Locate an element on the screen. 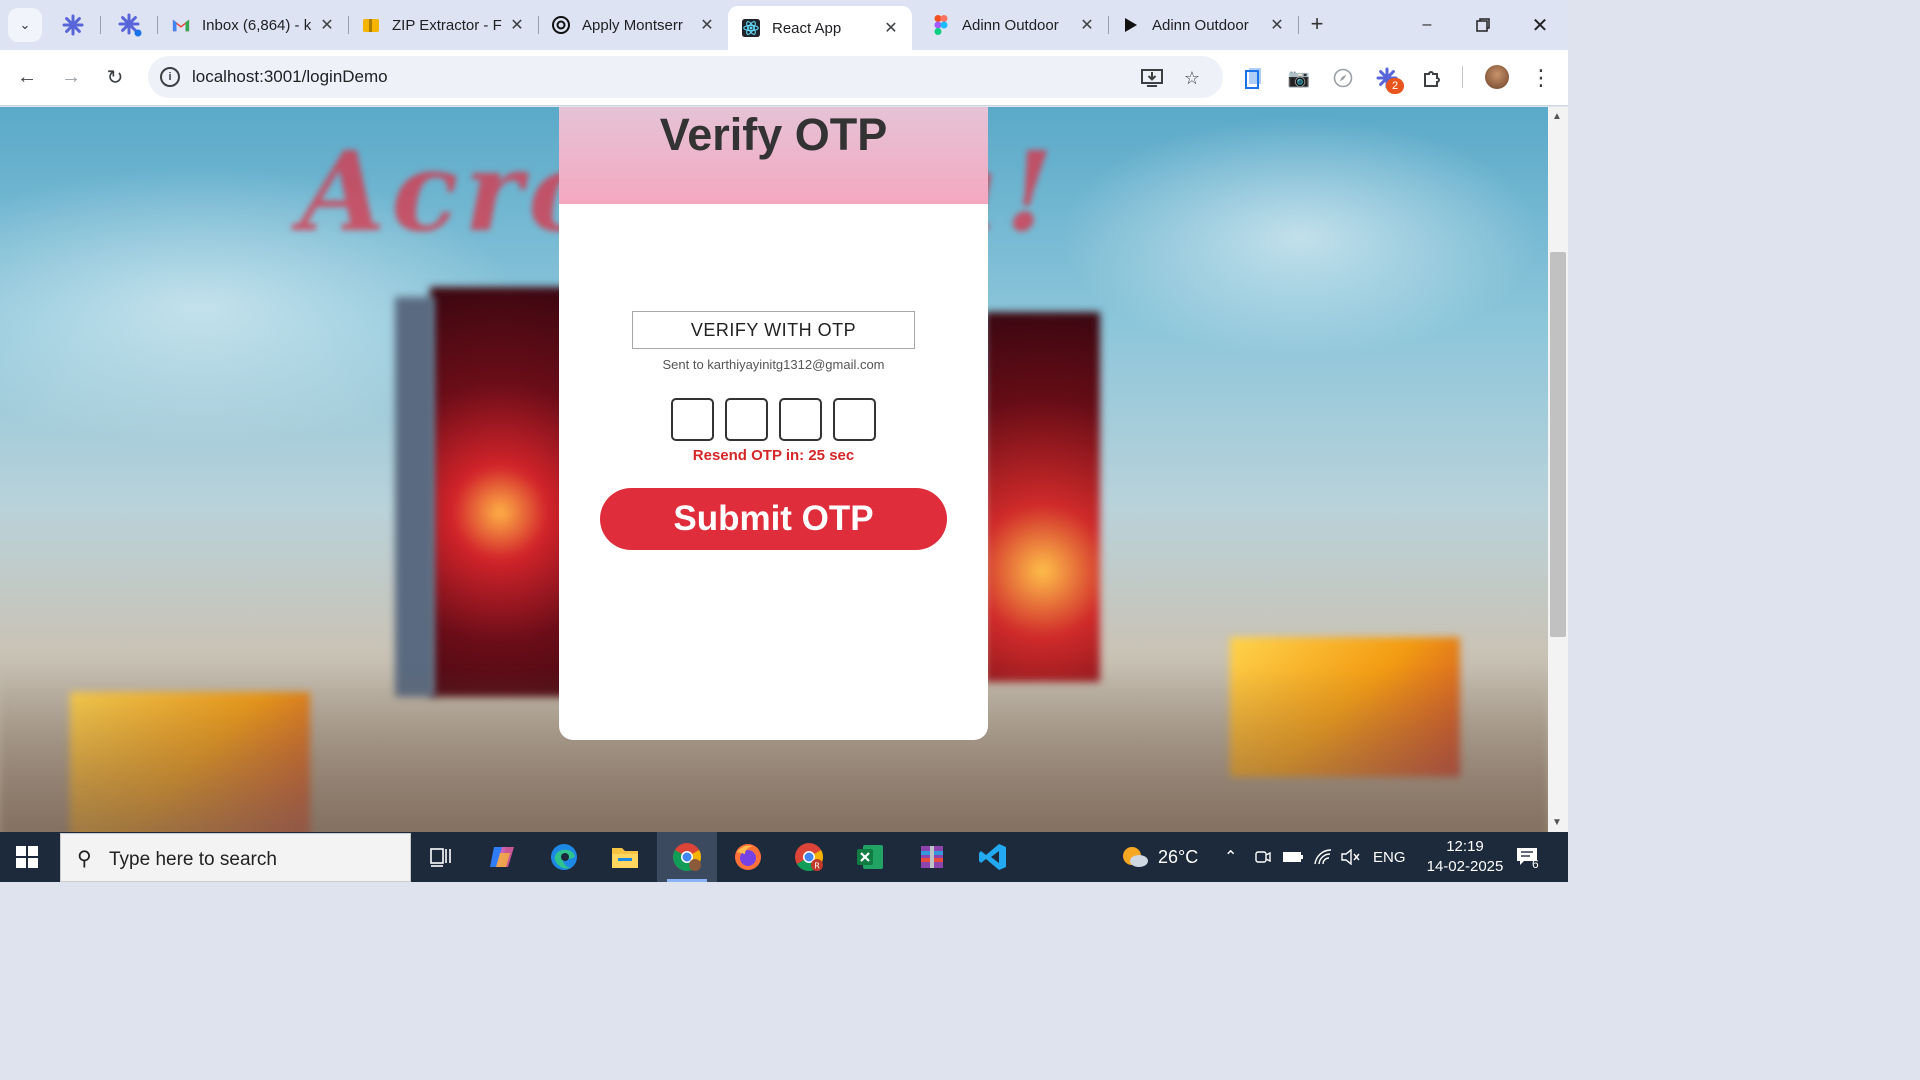  submit-otp-button: Submit OTP is located at coordinates (773, 519).